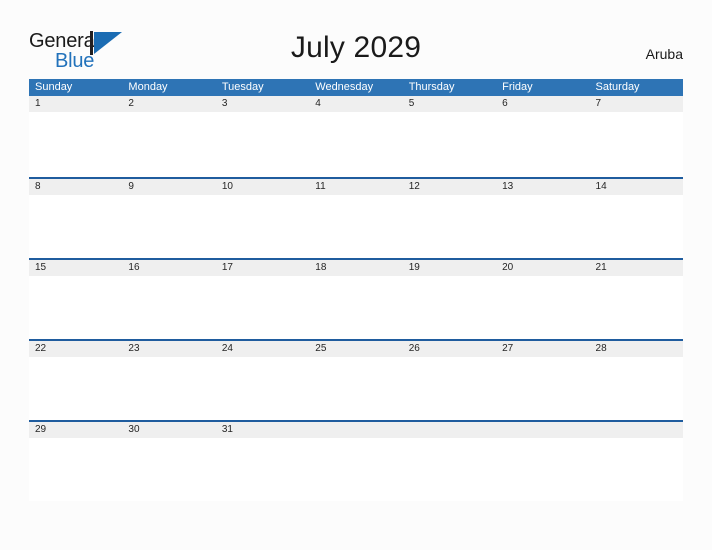 Image resolution: width=712 pixels, height=550 pixels. What do you see at coordinates (75, 430) in the screenshot?
I see `date-number: 29` at bounding box center [75, 430].